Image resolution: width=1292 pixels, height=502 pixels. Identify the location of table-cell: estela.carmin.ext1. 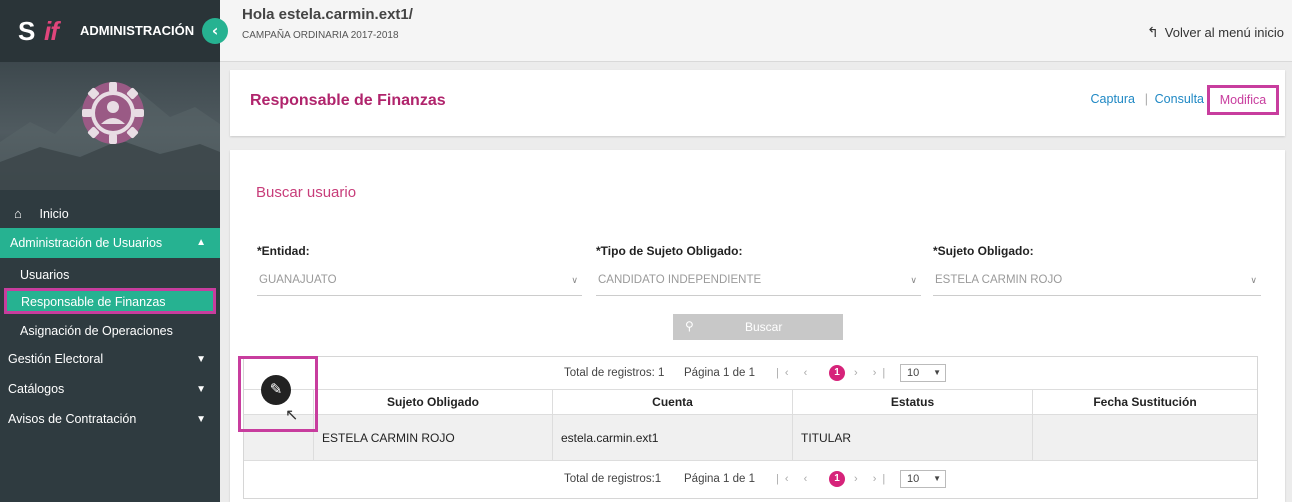
(673, 438).